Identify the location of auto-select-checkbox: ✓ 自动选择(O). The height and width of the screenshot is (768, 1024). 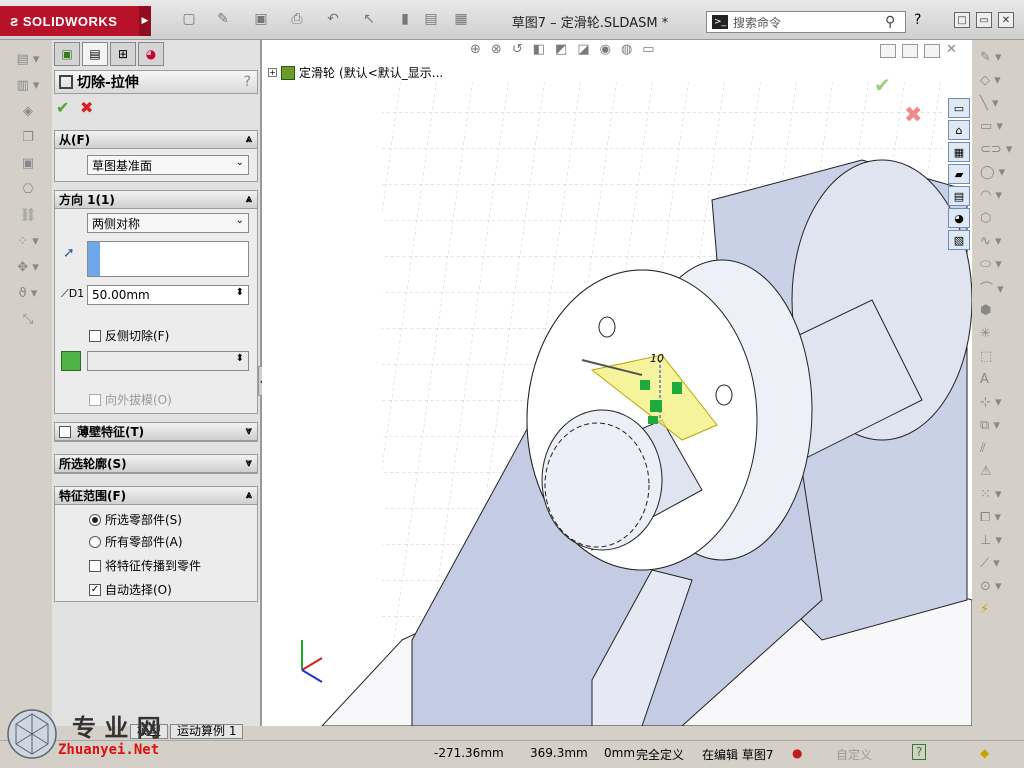
(130, 589).